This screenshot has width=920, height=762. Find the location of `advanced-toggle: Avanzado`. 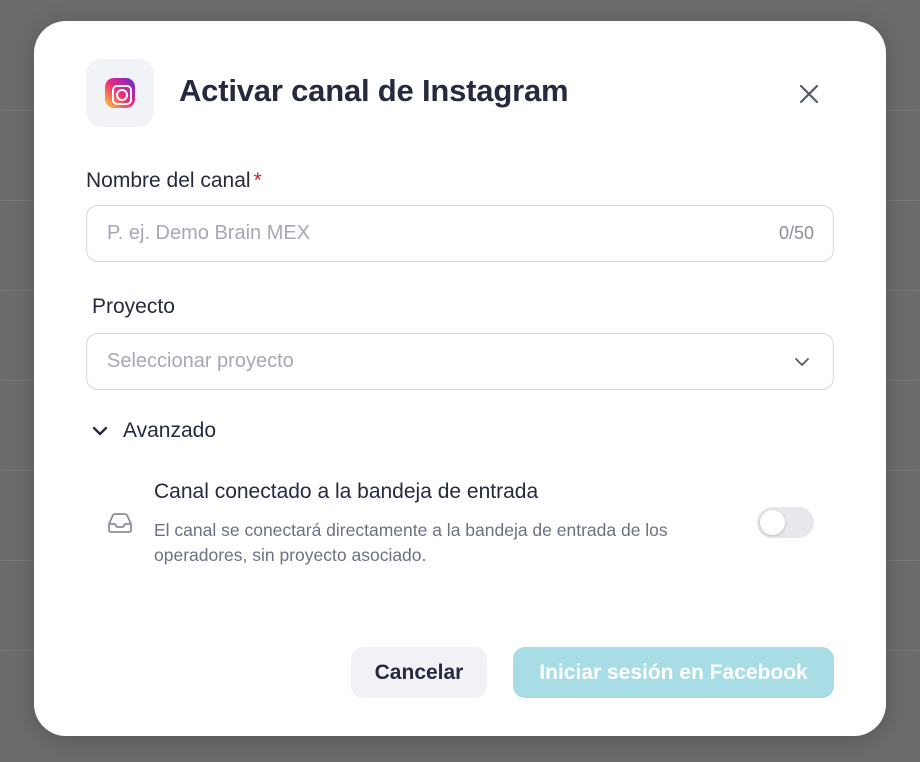

advanced-toggle: Avanzado is located at coordinates (153, 431).